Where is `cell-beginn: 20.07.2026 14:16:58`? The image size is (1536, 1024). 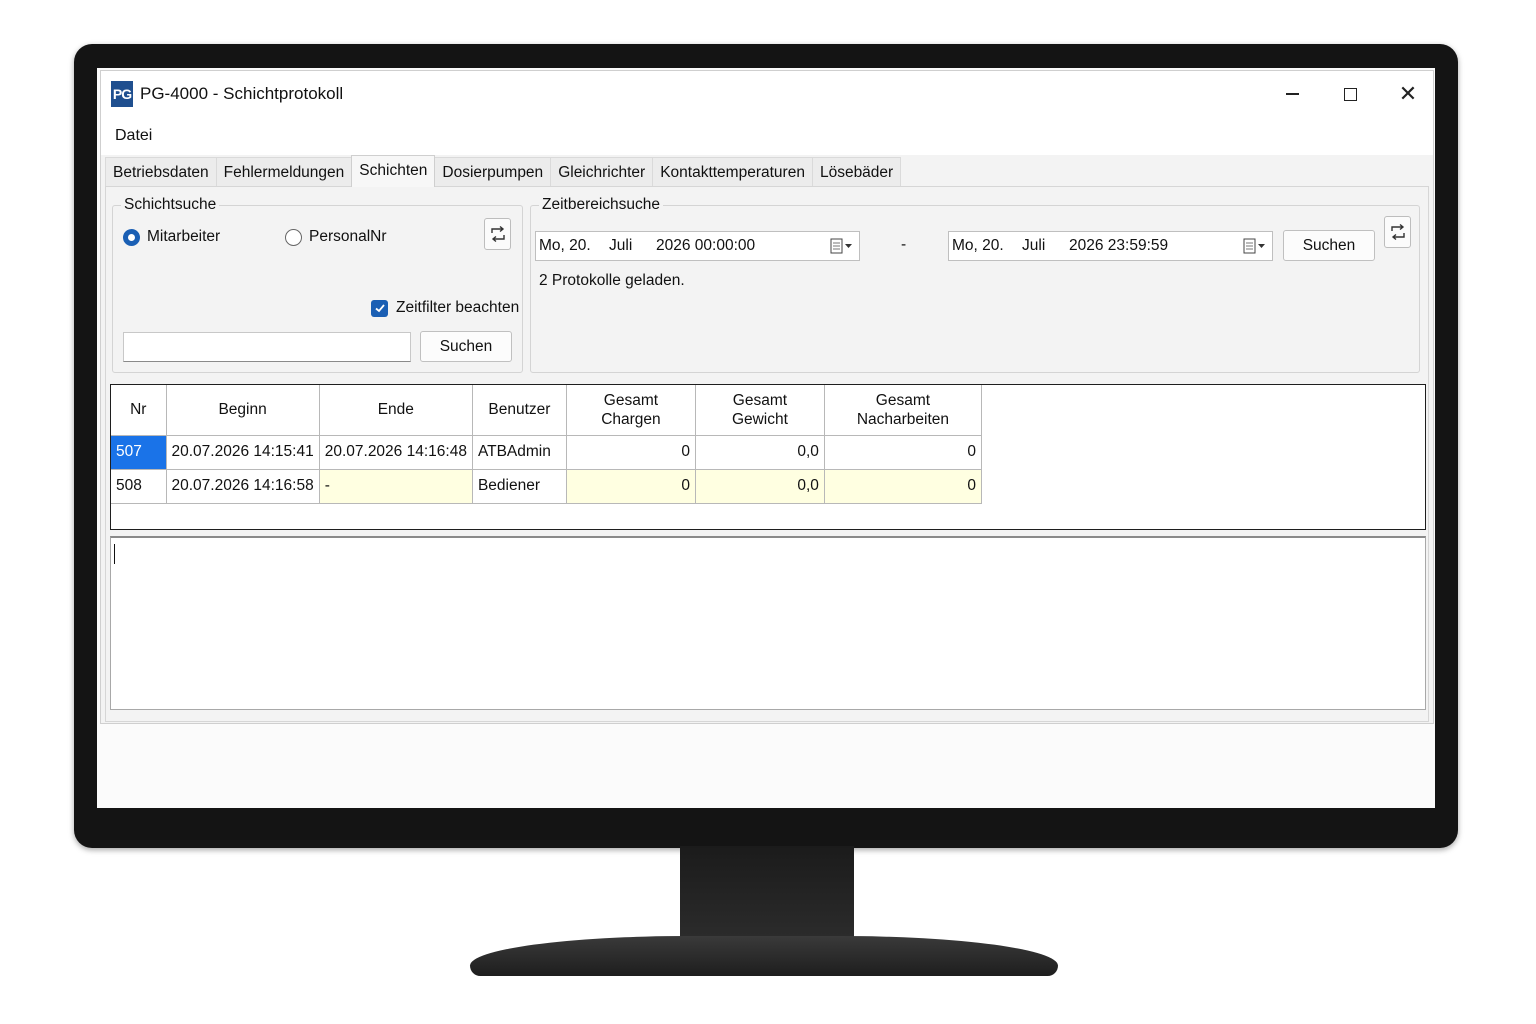 cell-beginn: 20.07.2026 14:16:58 is located at coordinates (242, 486).